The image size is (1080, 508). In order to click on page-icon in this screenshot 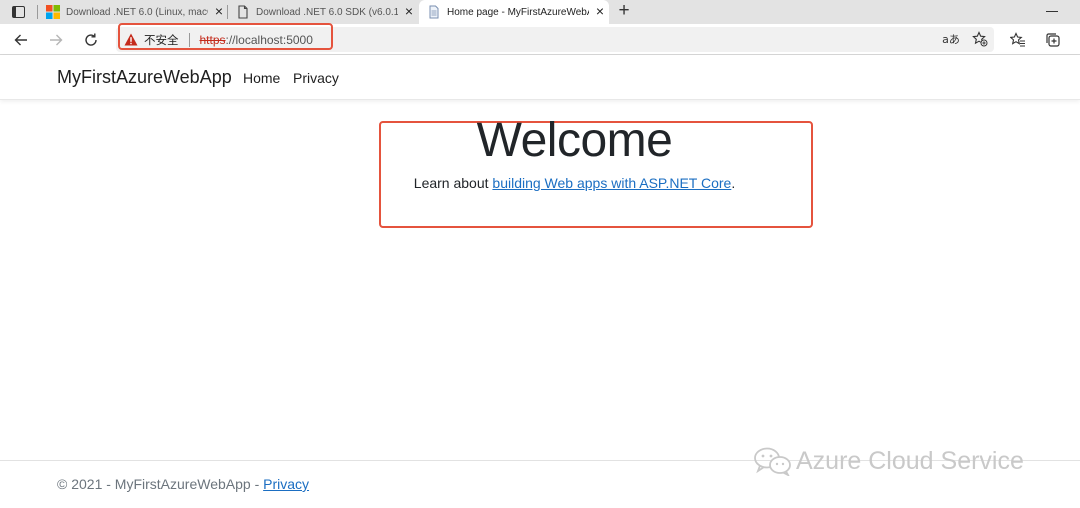, I will do `click(434, 12)`.